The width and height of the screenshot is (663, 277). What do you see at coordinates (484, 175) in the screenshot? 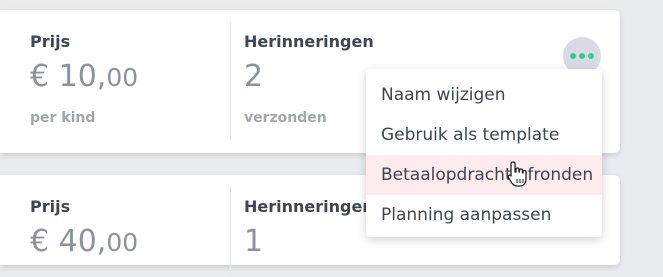
I see `menu-item-complete-payment: Betaalopdracht afronden` at bounding box center [484, 175].